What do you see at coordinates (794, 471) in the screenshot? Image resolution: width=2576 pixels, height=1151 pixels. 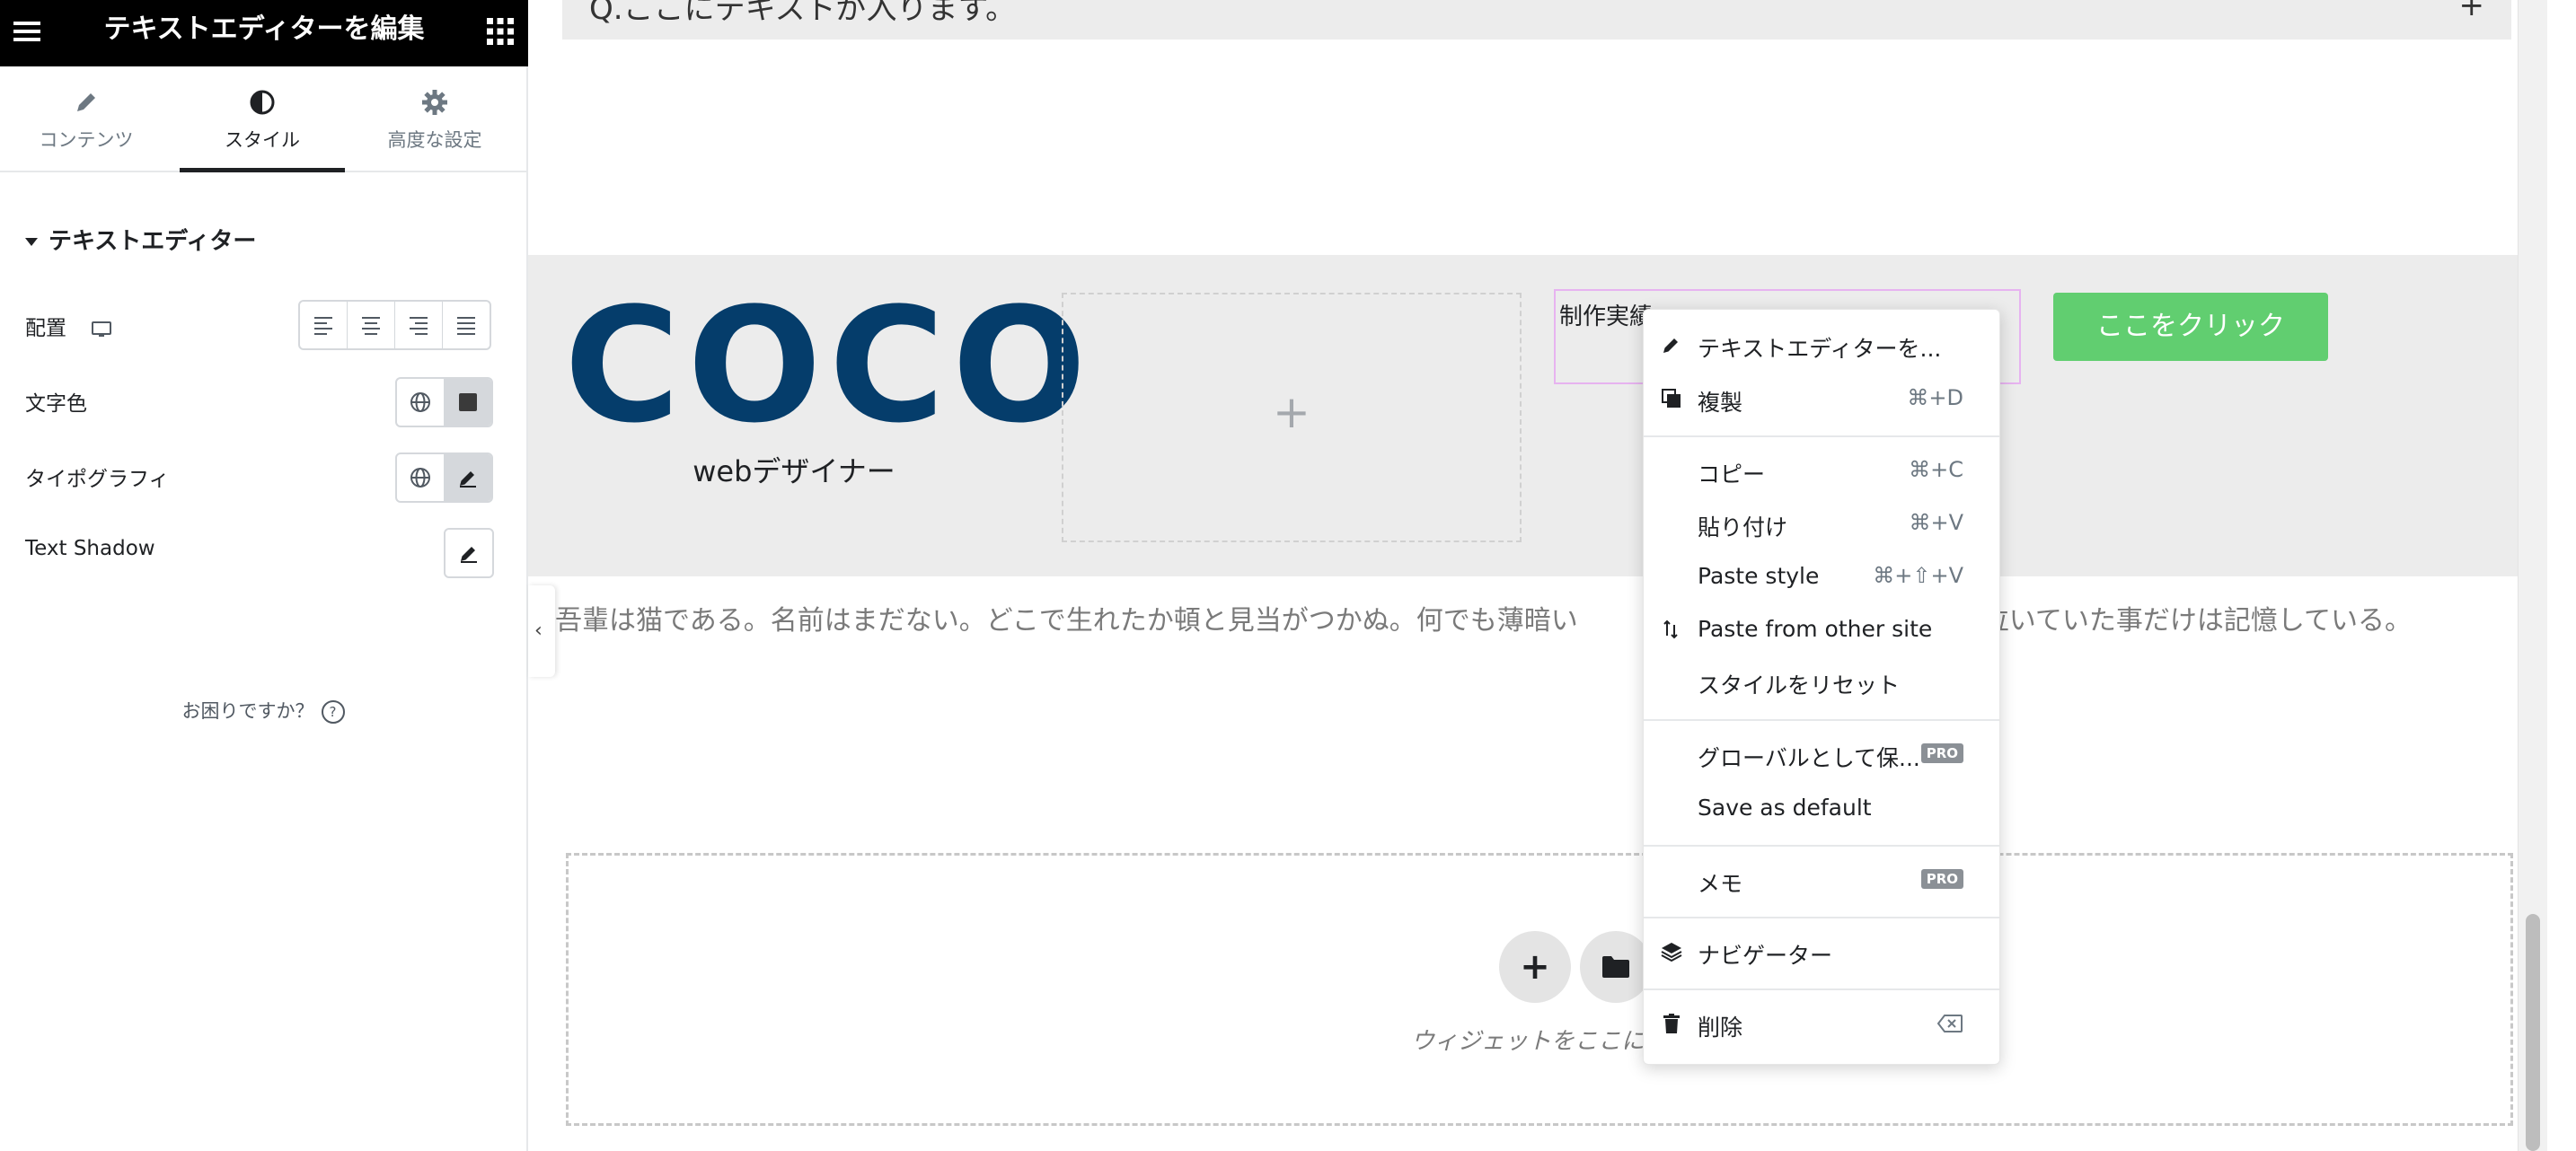 I see `logo-subtitle: webデザイナー` at bounding box center [794, 471].